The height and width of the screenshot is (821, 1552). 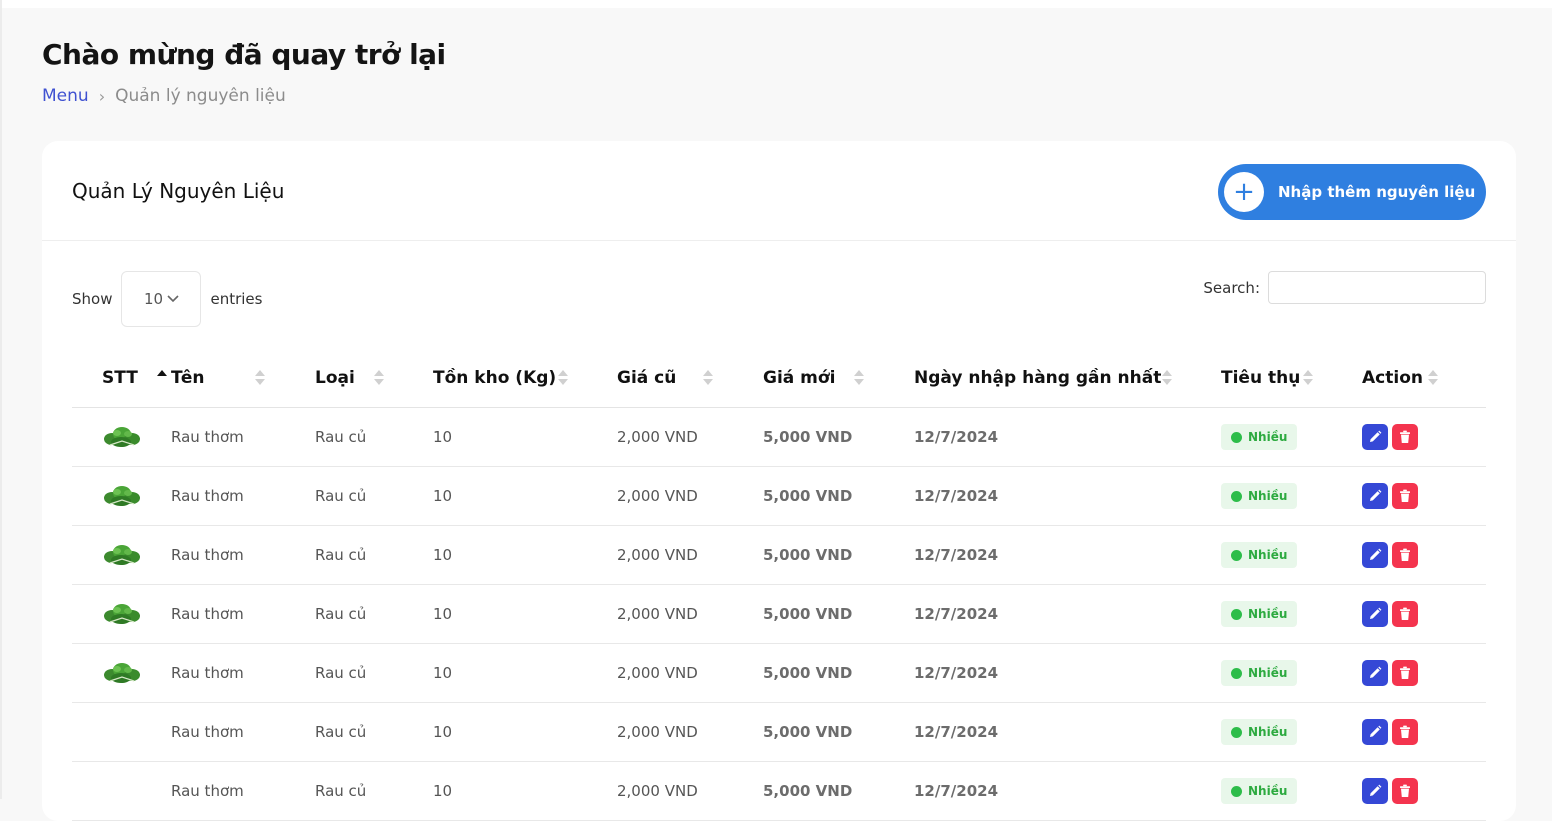 I want to click on add-ingredient-button: + Nhập thêm nguyên liệu, so click(x=1352, y=192).